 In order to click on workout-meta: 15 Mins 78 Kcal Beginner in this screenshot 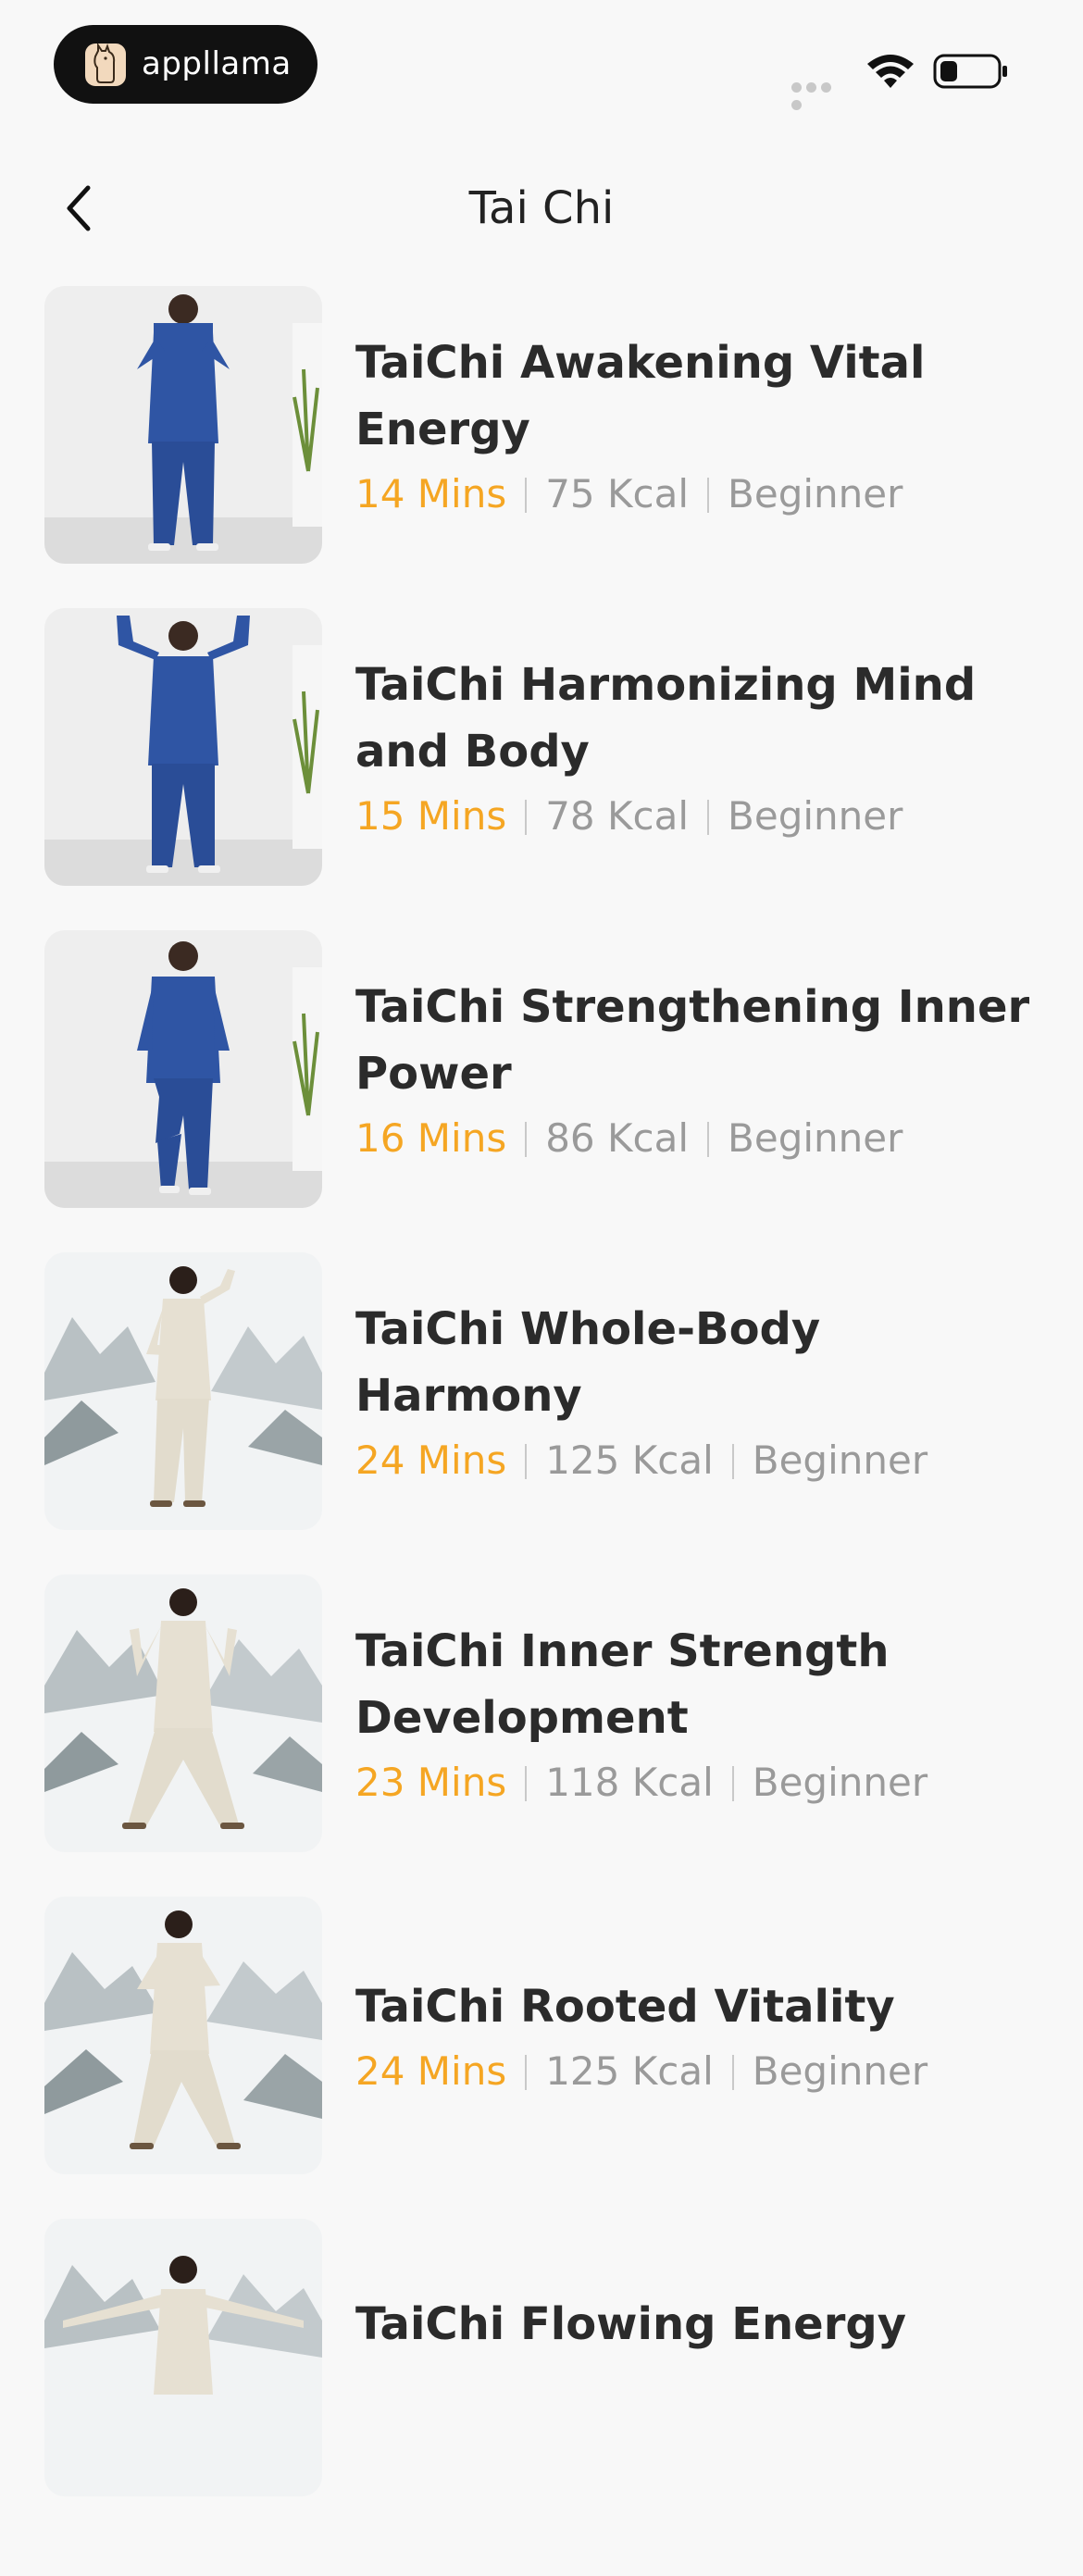, I will do `click(697, 816)`.